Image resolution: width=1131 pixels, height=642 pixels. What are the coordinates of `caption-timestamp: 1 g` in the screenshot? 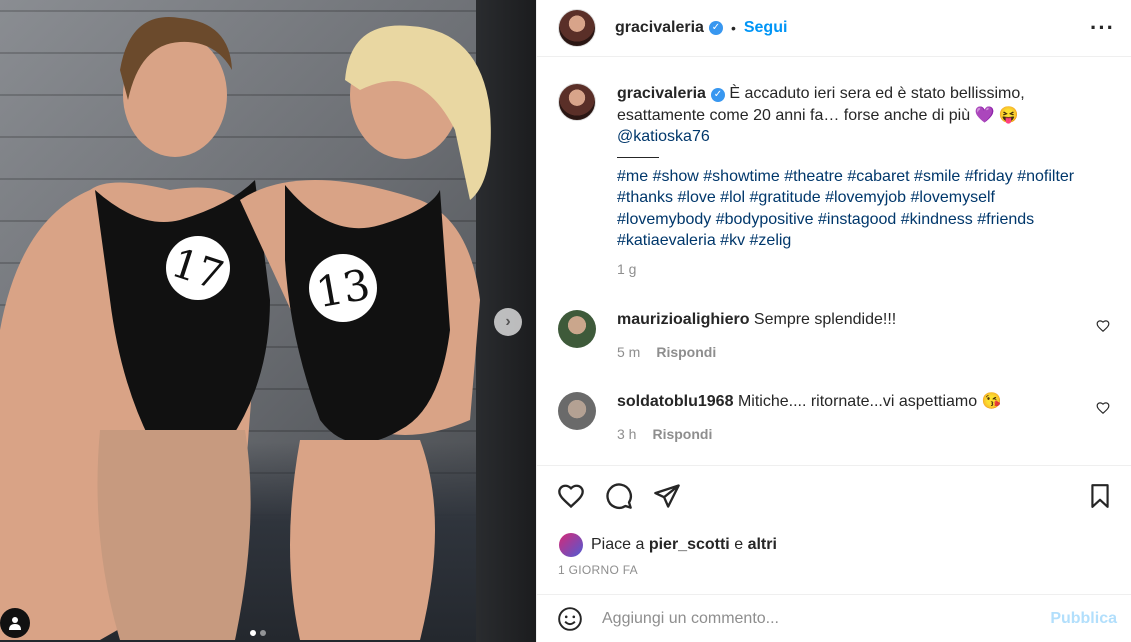 It's located at (627, 268).